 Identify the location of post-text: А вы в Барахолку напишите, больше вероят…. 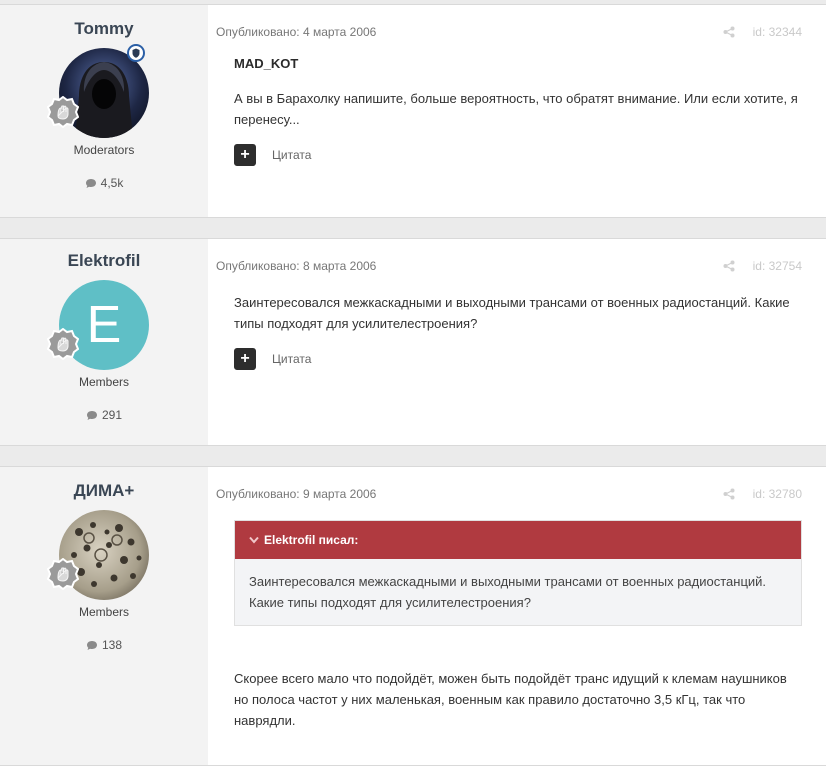
(516, 109).